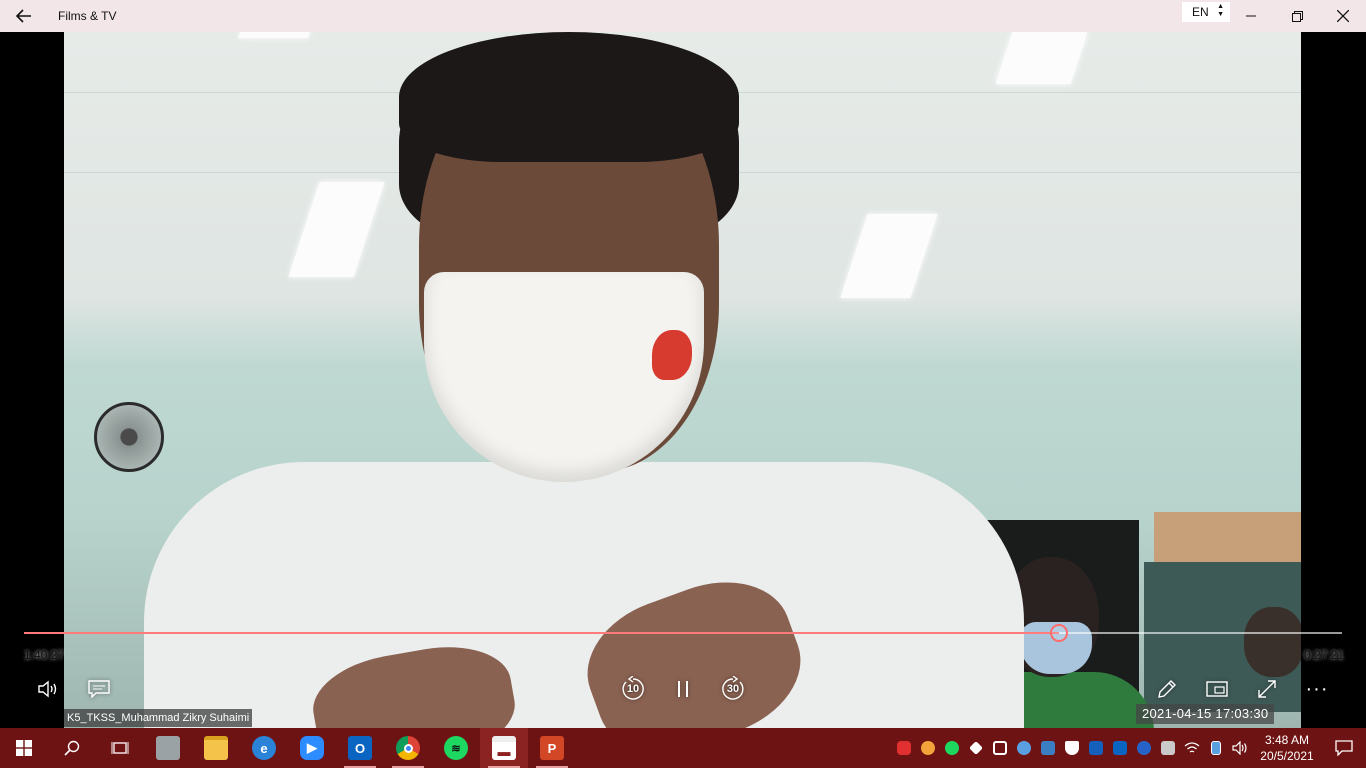  I want to click on taskbar-app-outlook: O, so click(360, 748).